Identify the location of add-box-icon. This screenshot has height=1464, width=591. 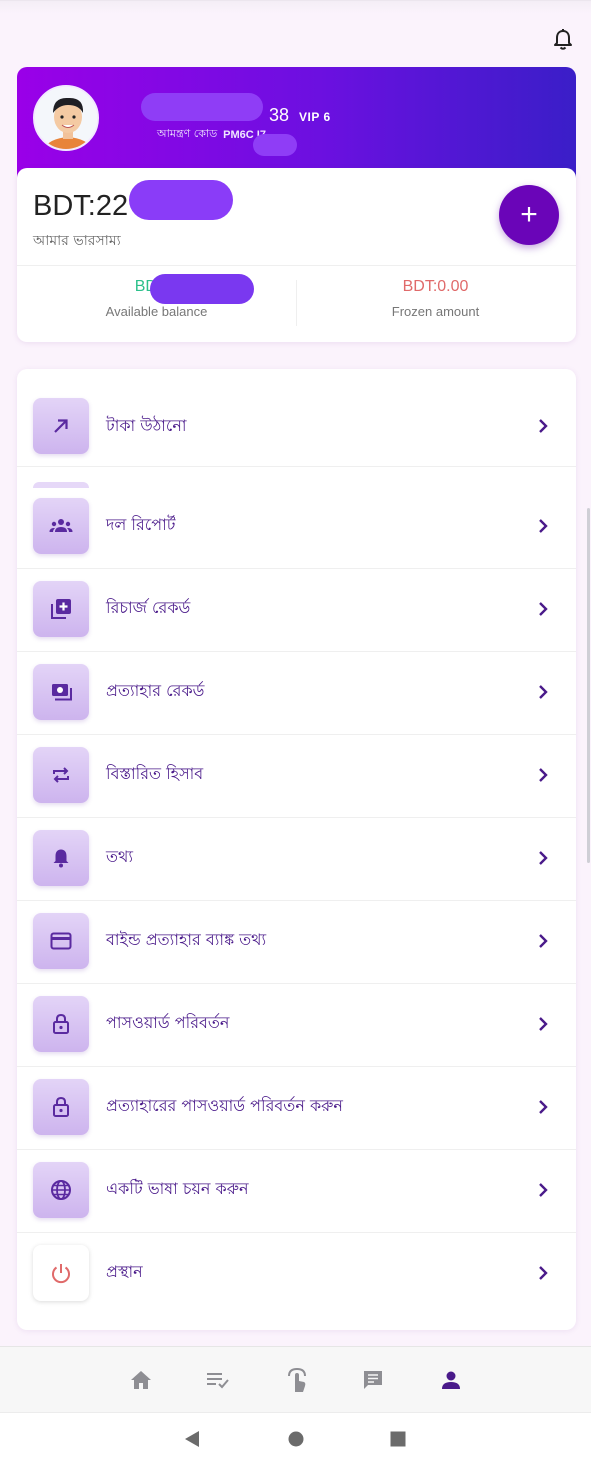
(61, 609).